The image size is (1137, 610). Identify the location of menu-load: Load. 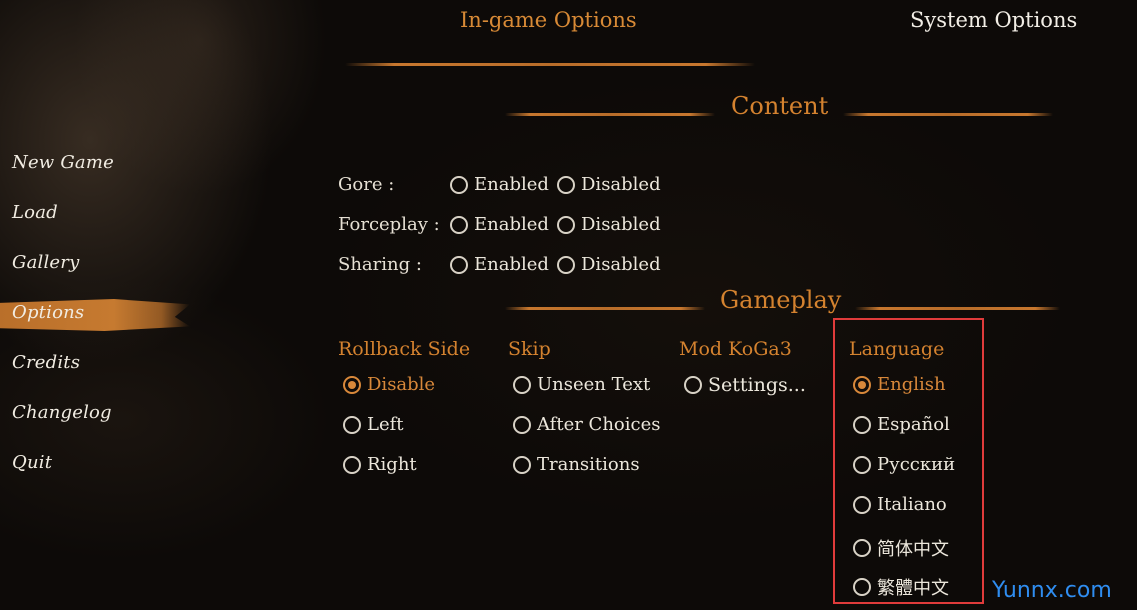
(35, 212).